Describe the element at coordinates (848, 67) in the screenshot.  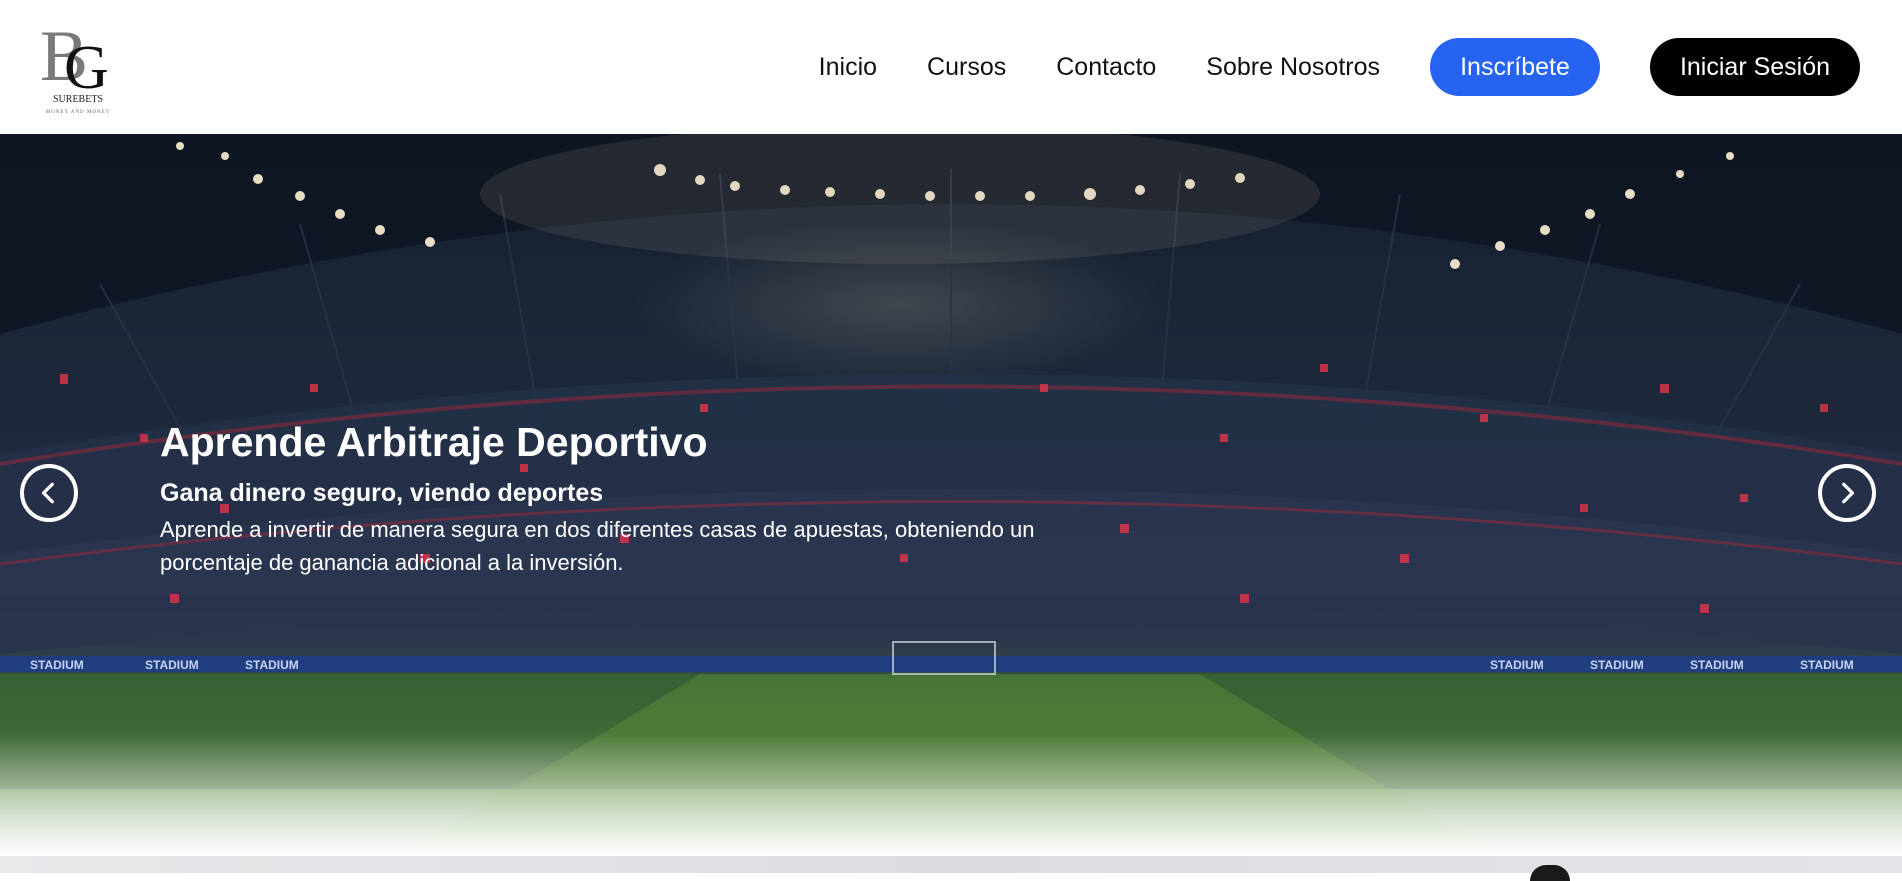
I see `nav-link-inicio: Inicio` at that location.